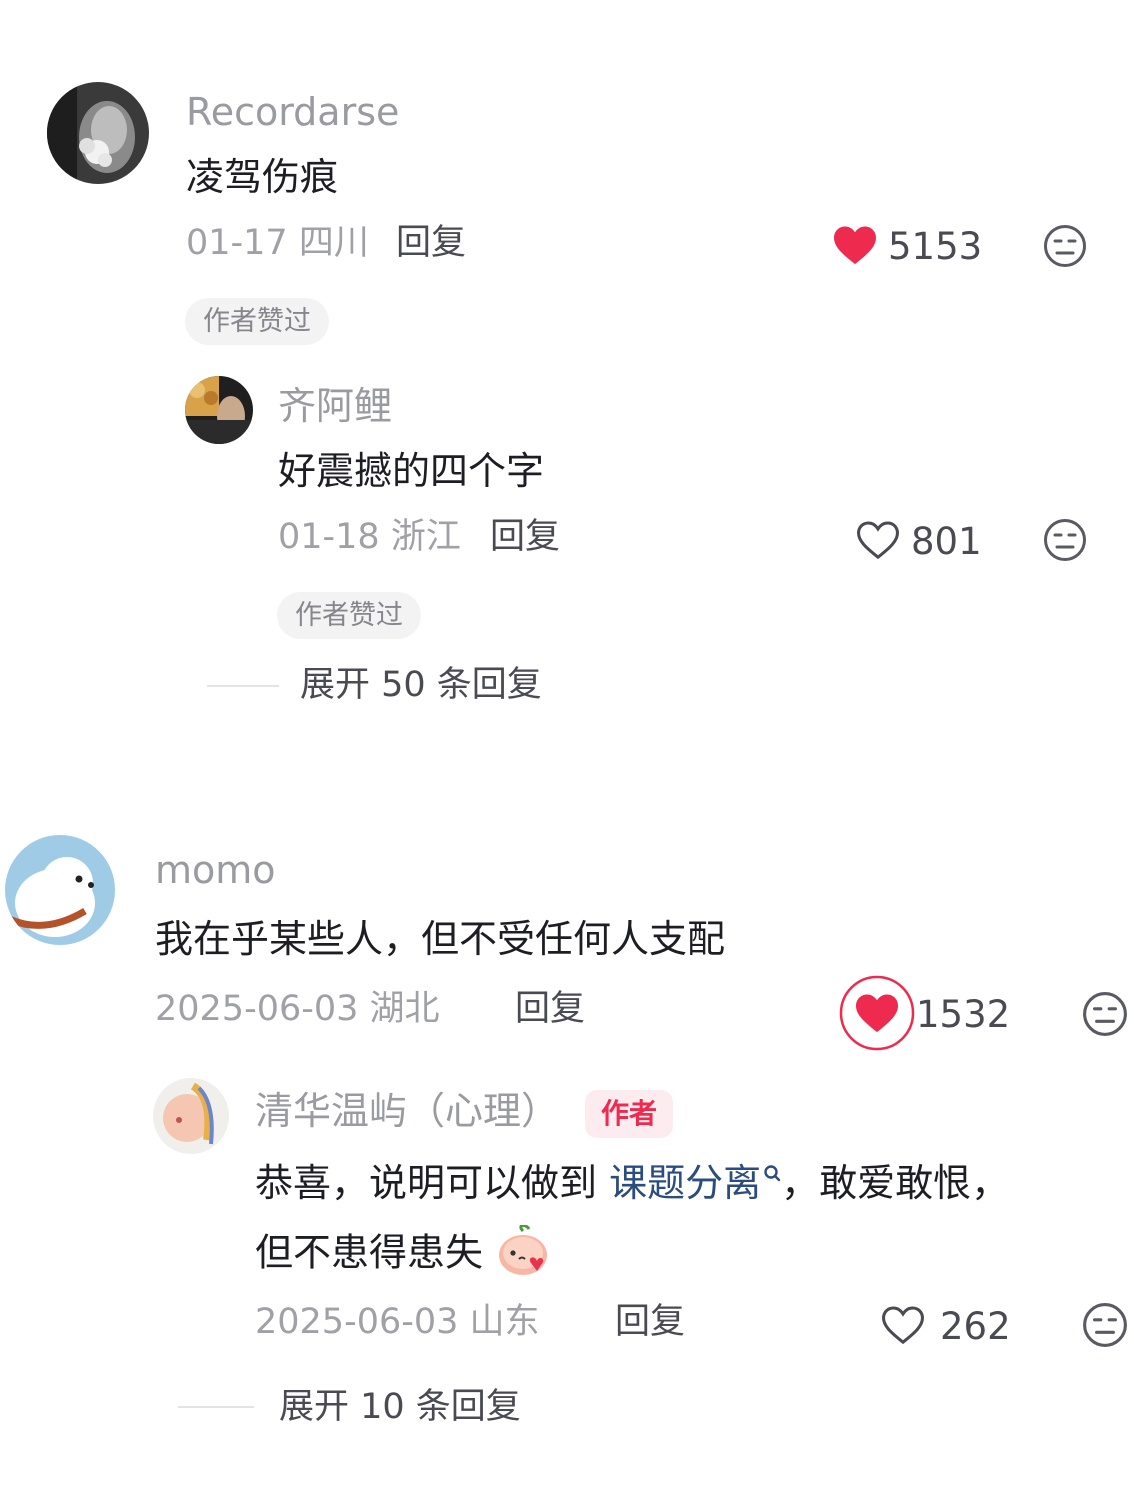  Describe the element at coordinates (262, 177) in the screenshot. I see `comment-text: 凌驾伤痕` at that location.